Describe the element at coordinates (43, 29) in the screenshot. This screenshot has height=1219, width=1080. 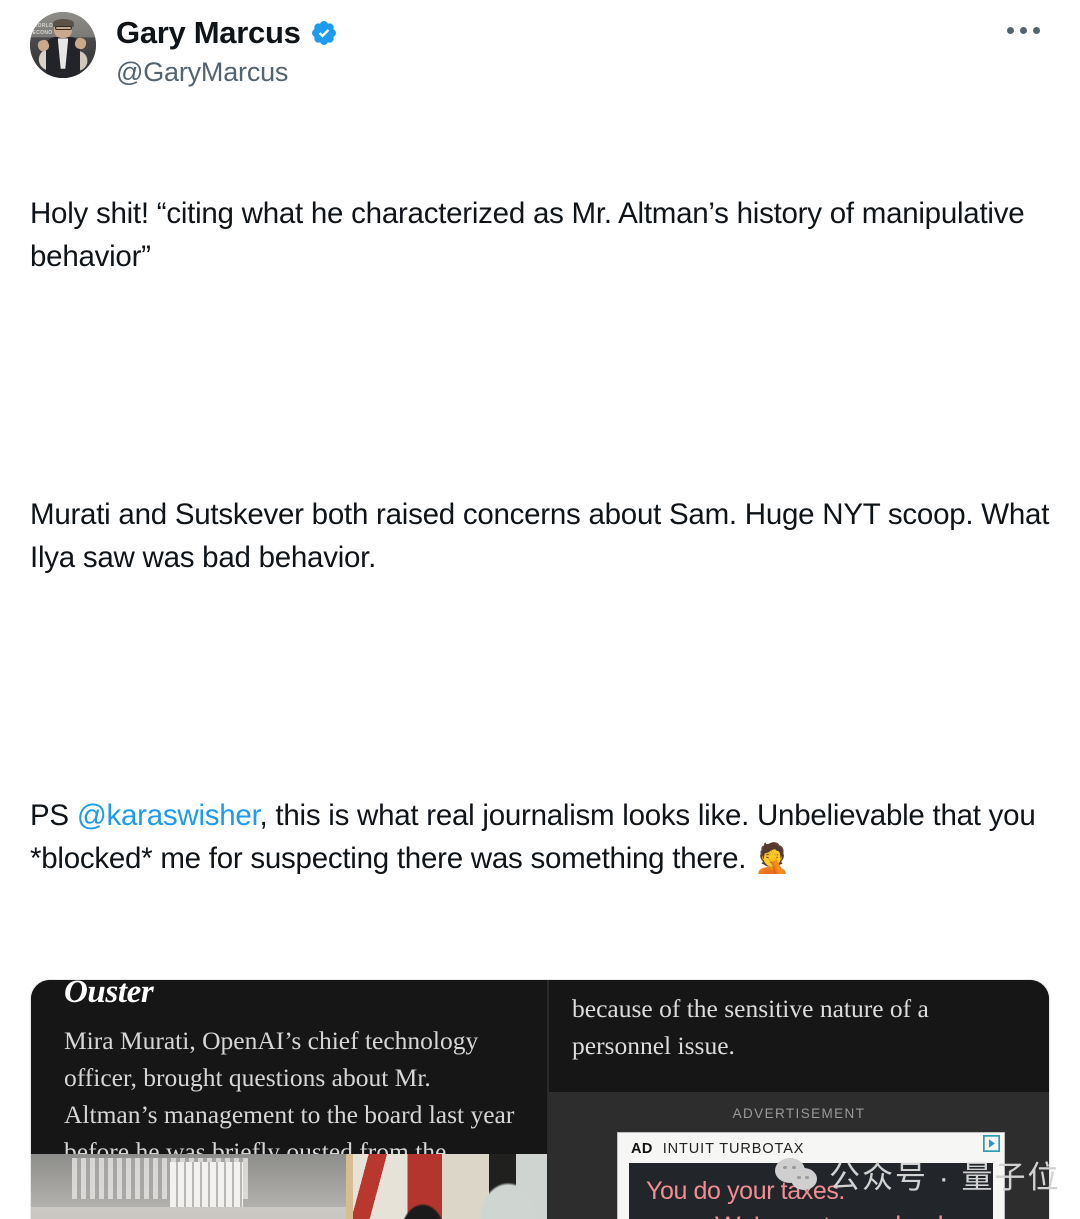
I see `avatar-watermark: WORLD ECONO` at that location.